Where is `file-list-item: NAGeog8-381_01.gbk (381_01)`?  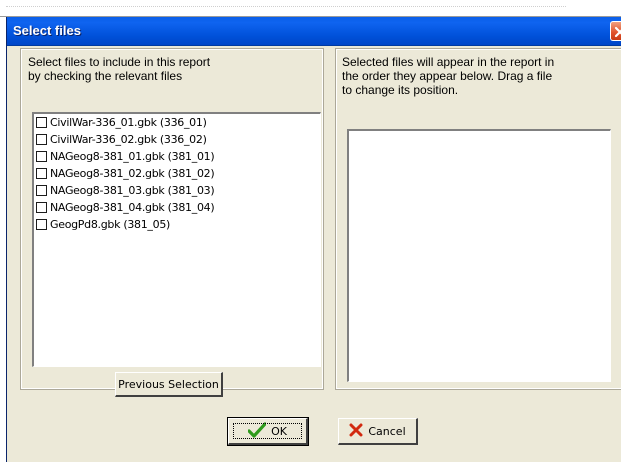 file-list-item: NAGeog8-381_01.gbk (381_01) is located at coordinates (177, 156).